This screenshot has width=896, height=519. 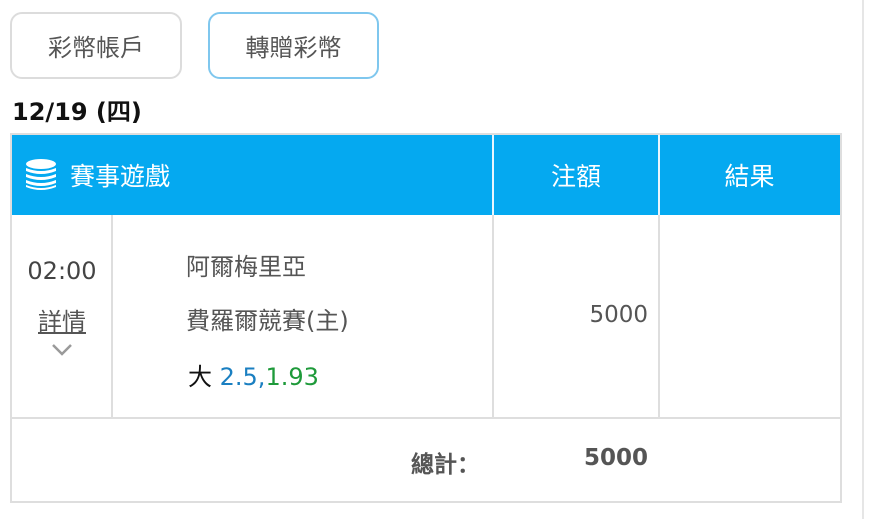 I want to click on bet-handicap: 2.5,, so click(x=242, y=377).